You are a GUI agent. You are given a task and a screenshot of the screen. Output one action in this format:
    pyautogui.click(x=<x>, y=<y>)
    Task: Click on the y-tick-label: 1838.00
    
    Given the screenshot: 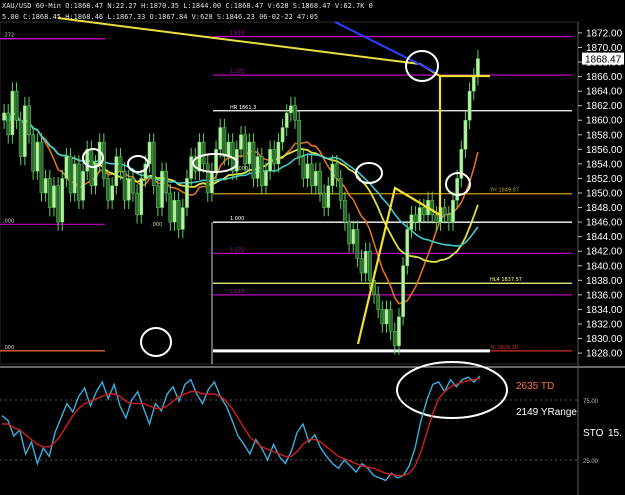 What is the action you would take?
    pyautogui.click(x=604, y=281)
    